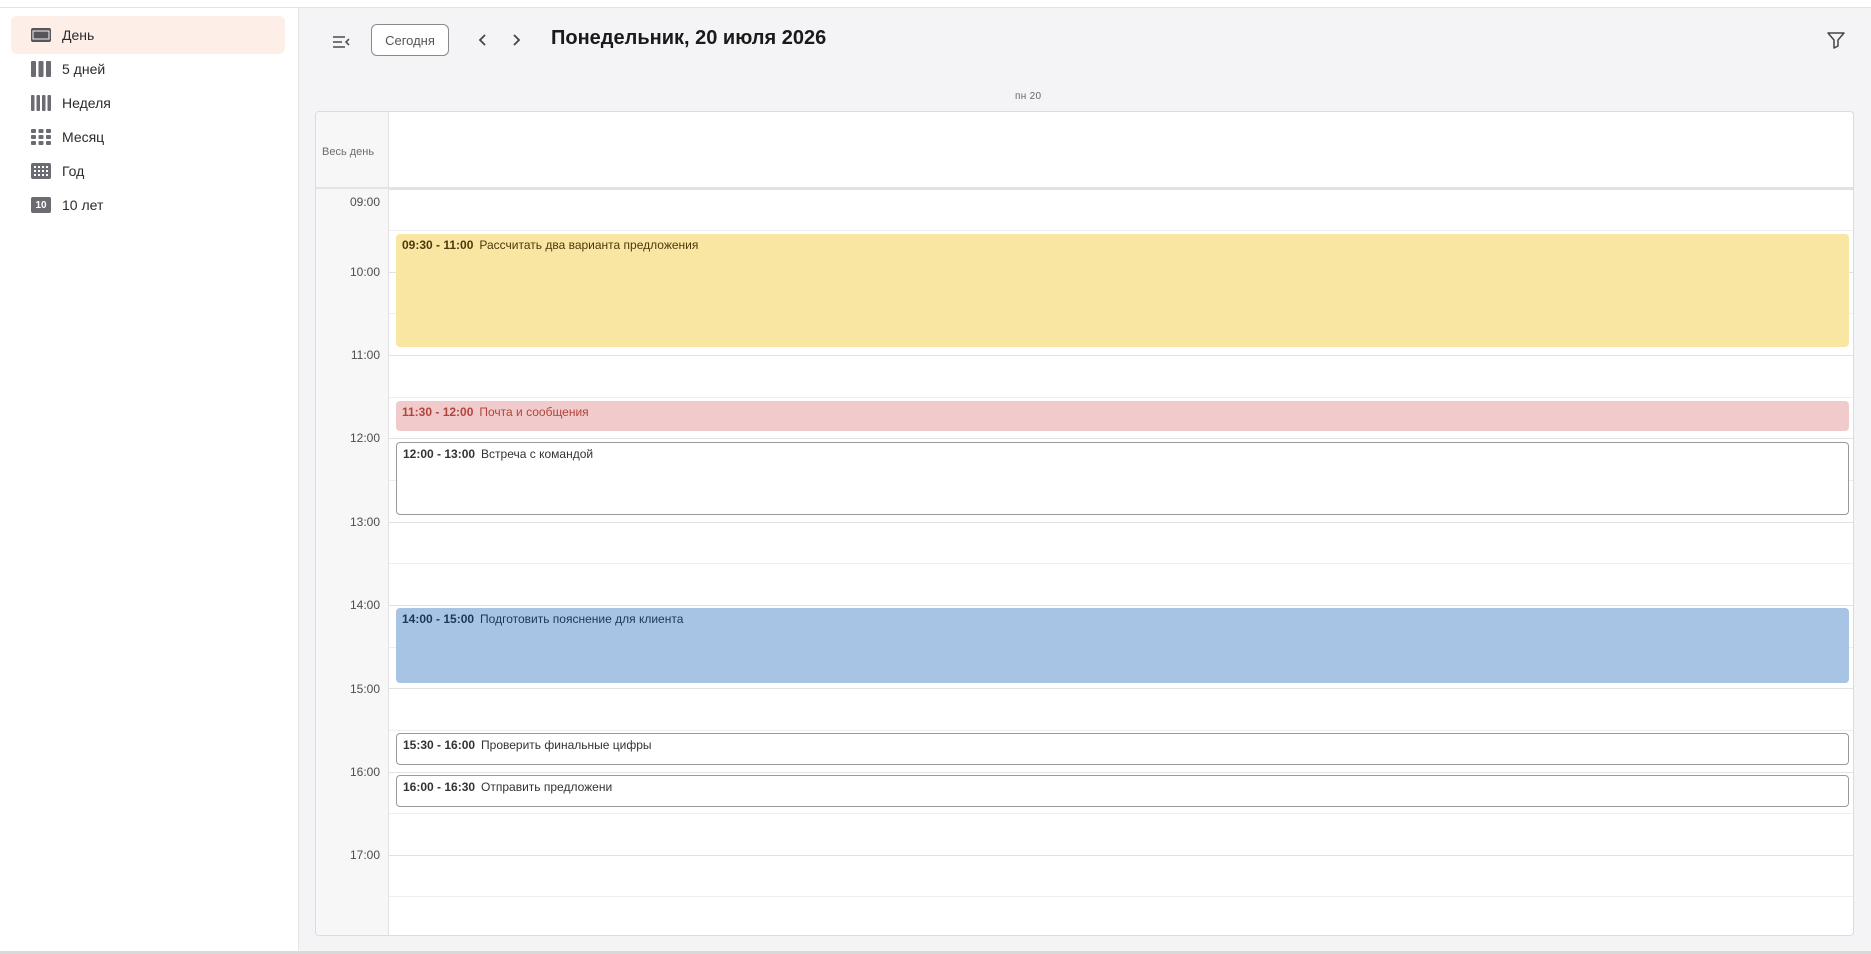  What do you see at coordinates (78, 35) in the screenshot?
I see `sidebar-item-label: День` at bounding box center [78, 35].